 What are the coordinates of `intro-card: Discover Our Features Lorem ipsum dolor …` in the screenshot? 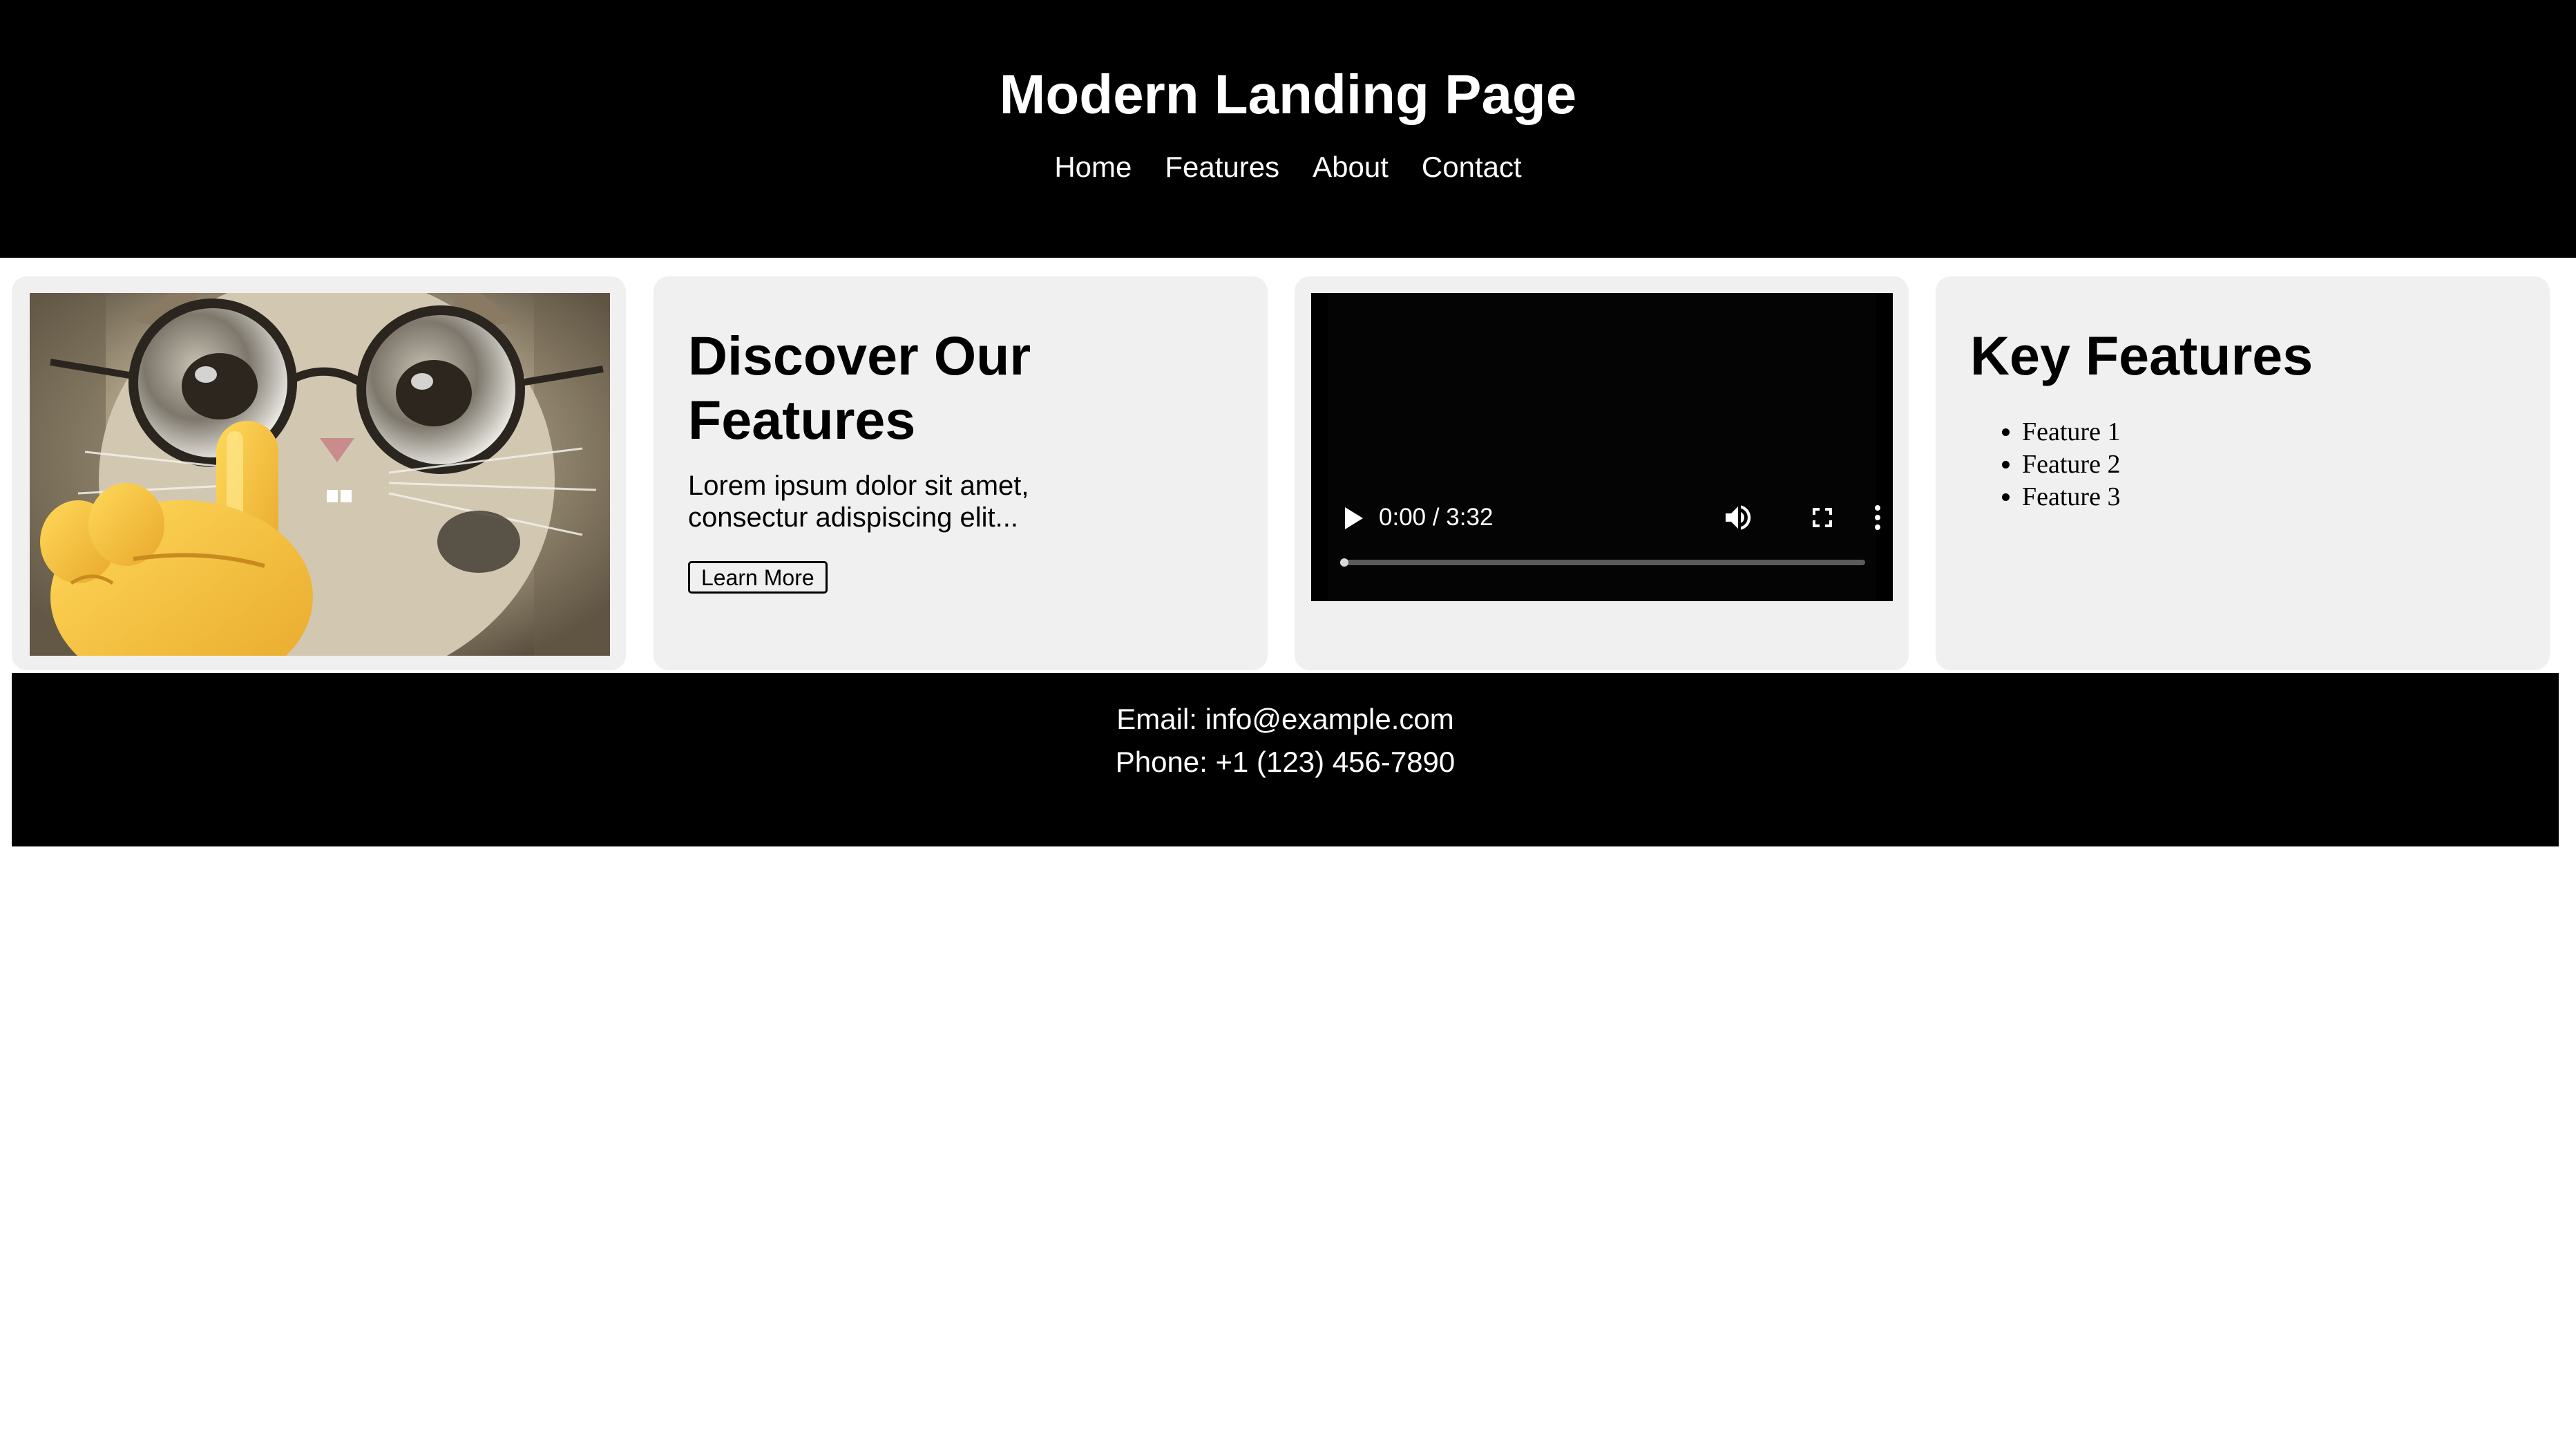 It's located at (961, 473).